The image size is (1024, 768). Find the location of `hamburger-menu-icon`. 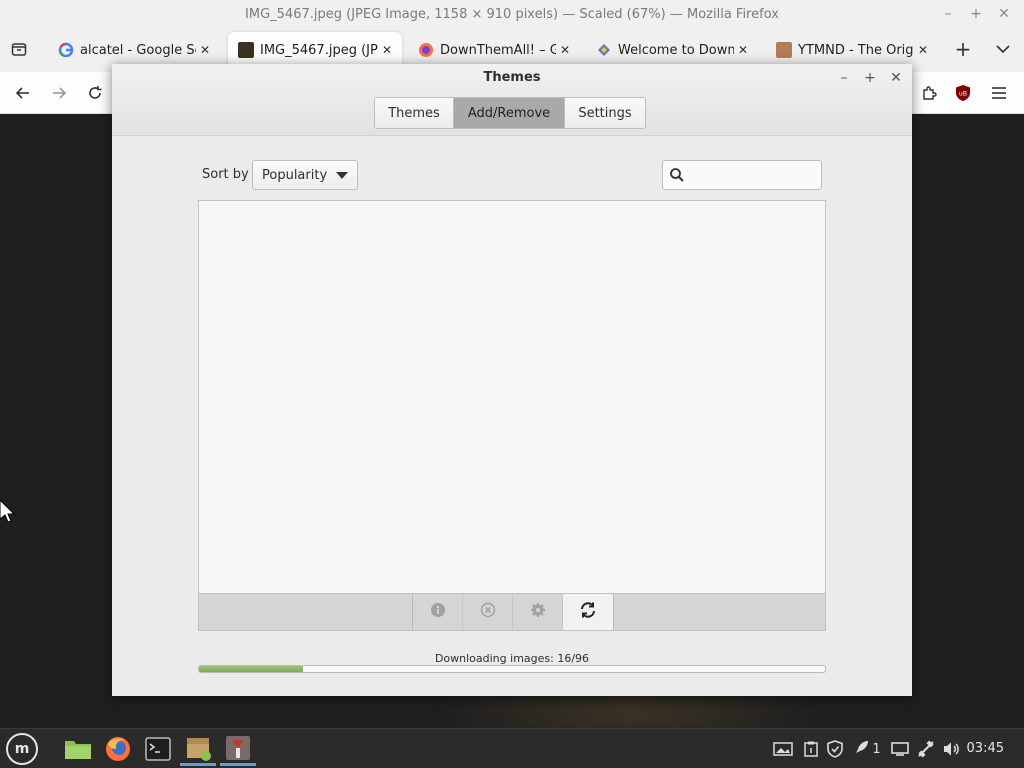

hamburger-menu-icon is located at coordinates (999, 93).